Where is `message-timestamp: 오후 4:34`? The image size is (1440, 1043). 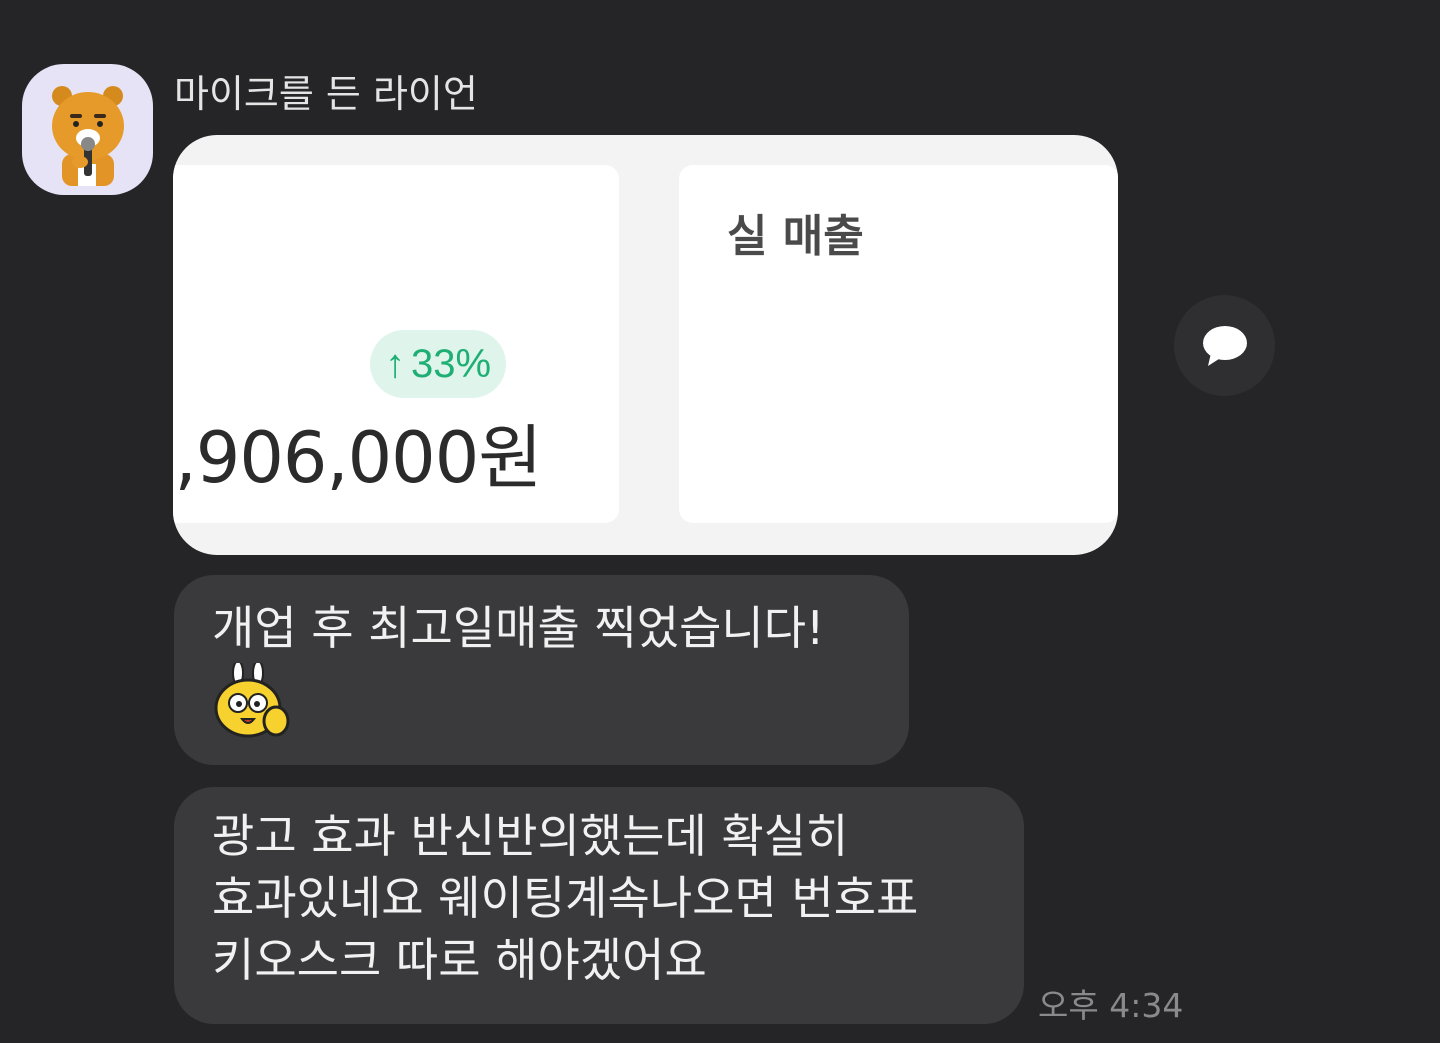 message-timestamp: 오후 4:34 is located at coordinates (1111, 1005).